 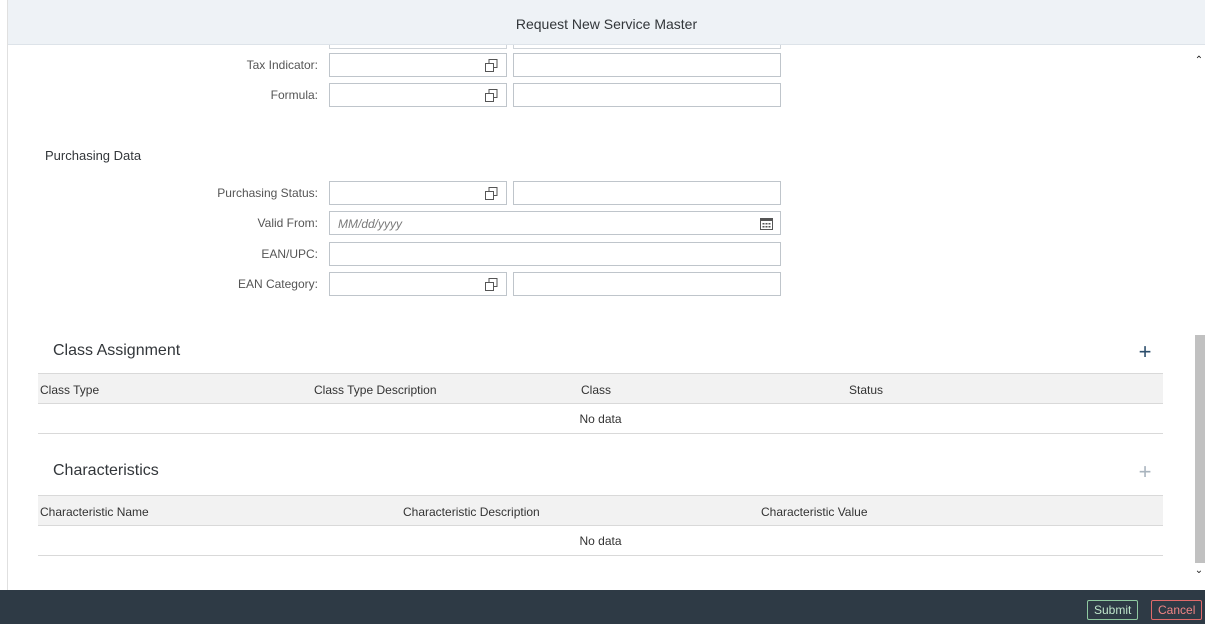 What do you see at coordinates (1113, 610) in the screenshot?
I see `submit-button: Submit` at bounding box center [1113, 610].